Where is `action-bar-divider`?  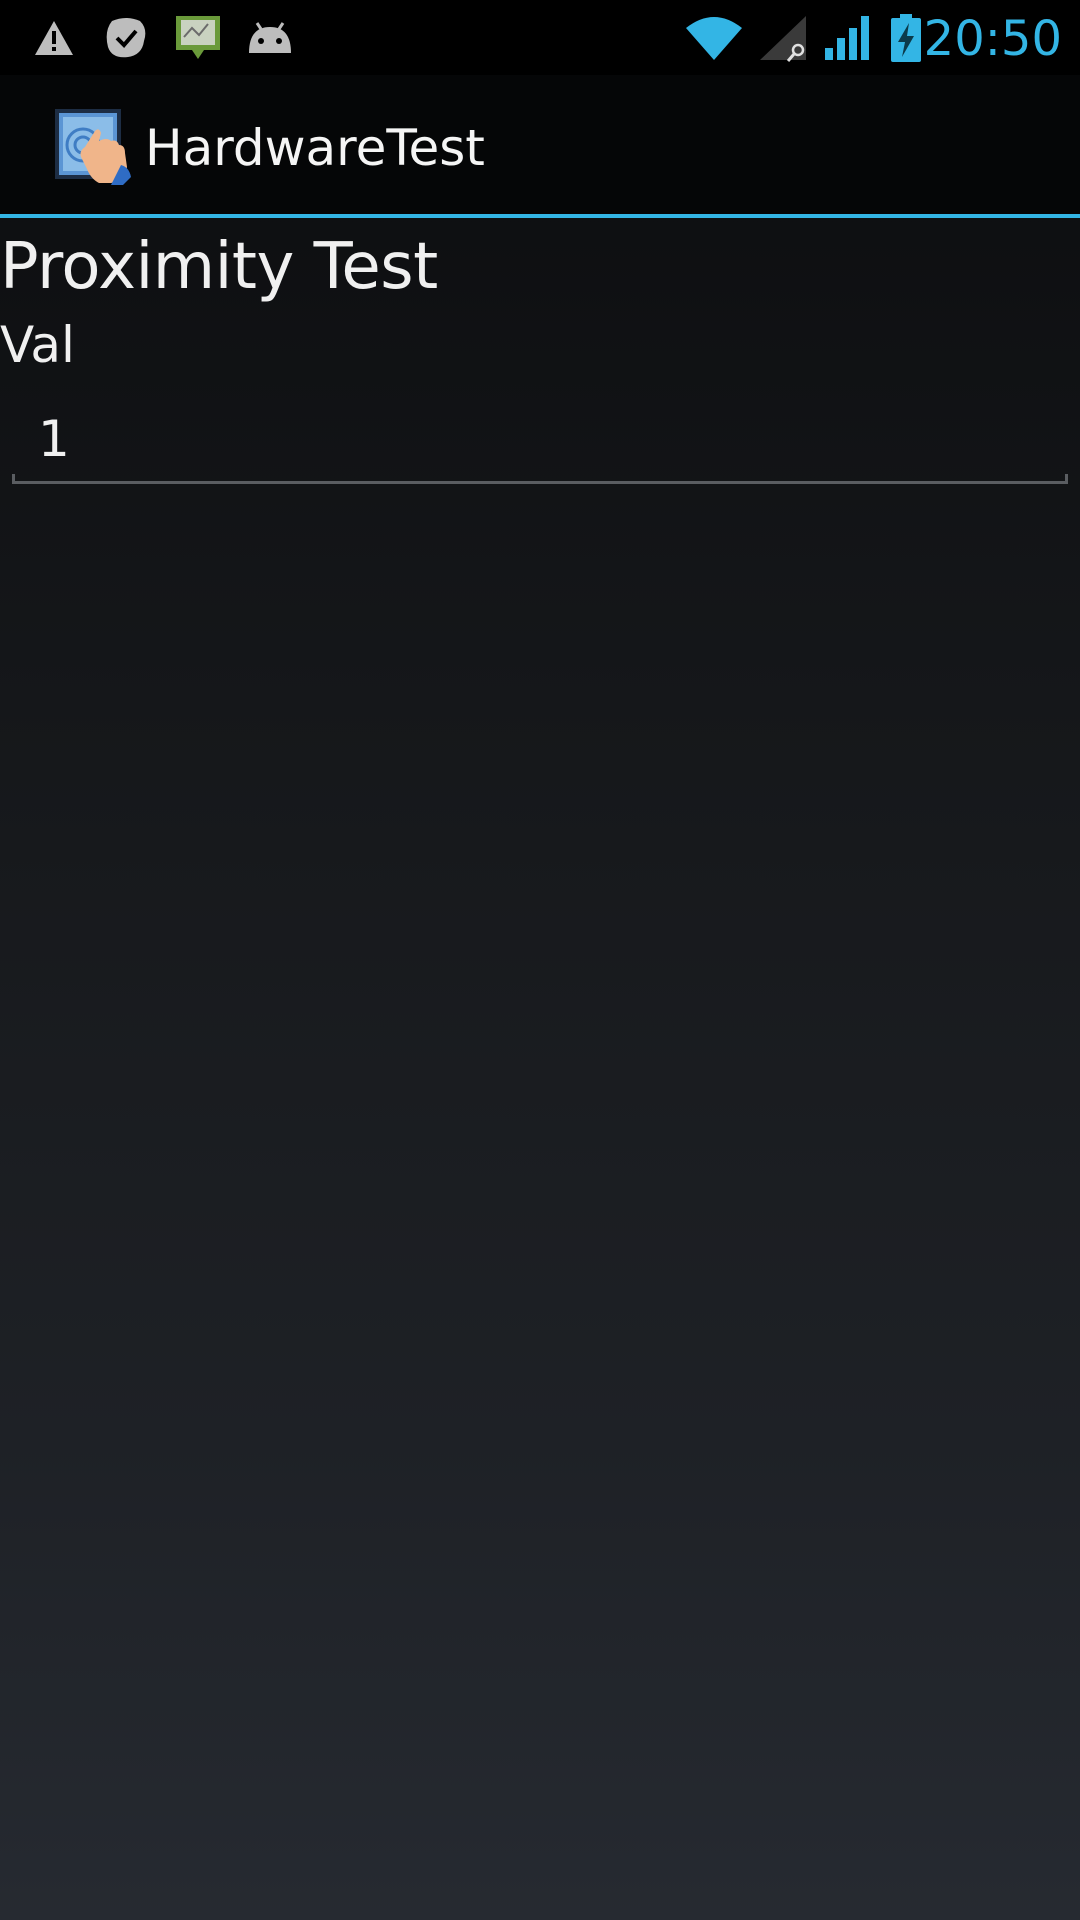
action-bar-divider is located at coordinates (540, 216).